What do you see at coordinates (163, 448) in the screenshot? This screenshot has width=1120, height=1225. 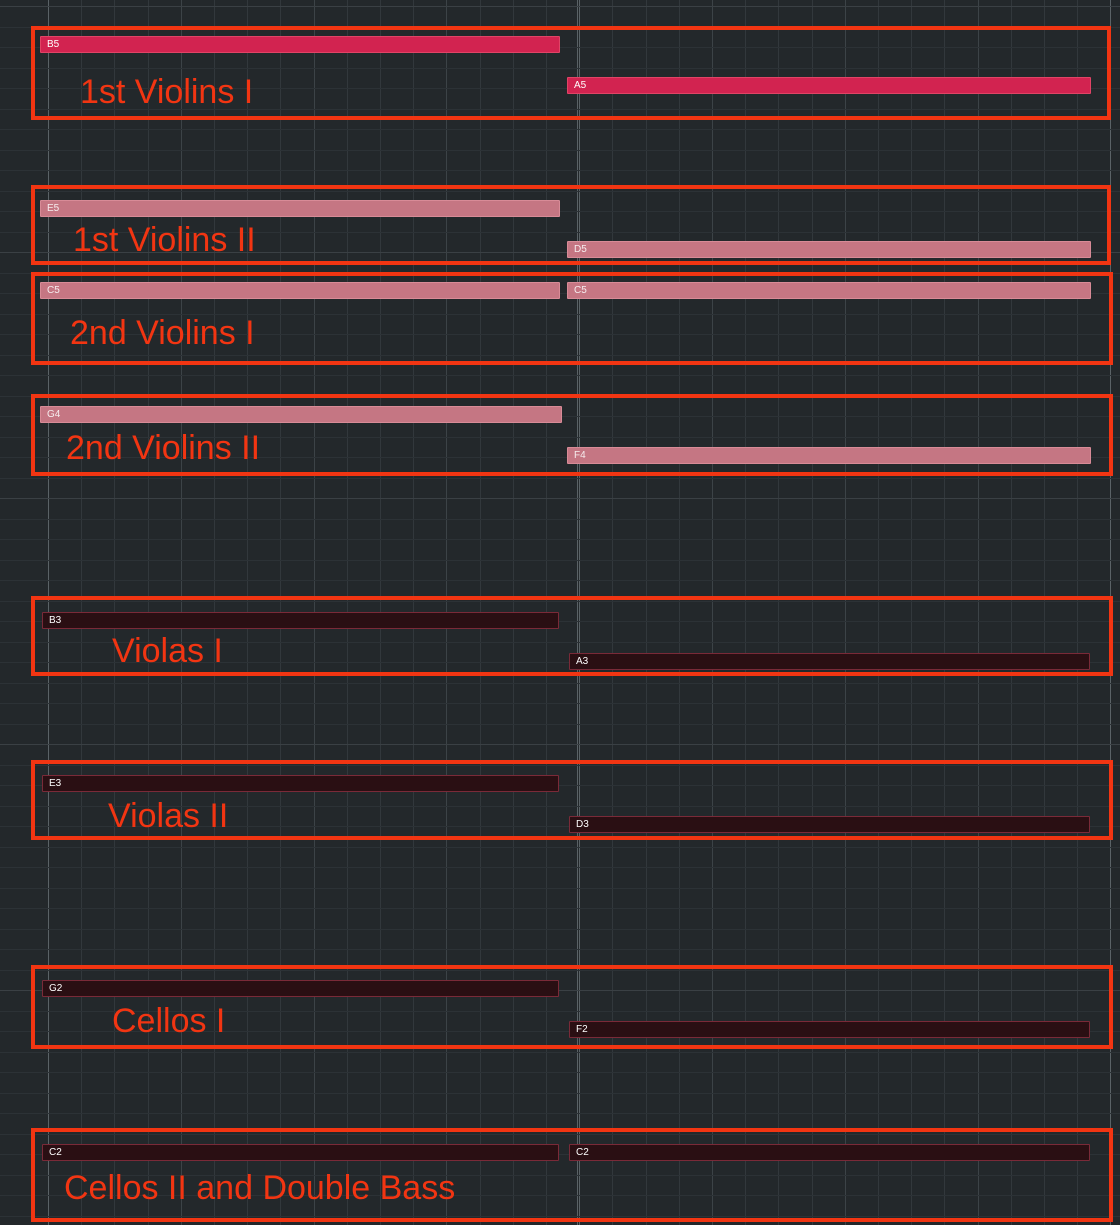 I see `label-2nd-violins-ii: 2nd Violins II` at bounding box center [163, 448].